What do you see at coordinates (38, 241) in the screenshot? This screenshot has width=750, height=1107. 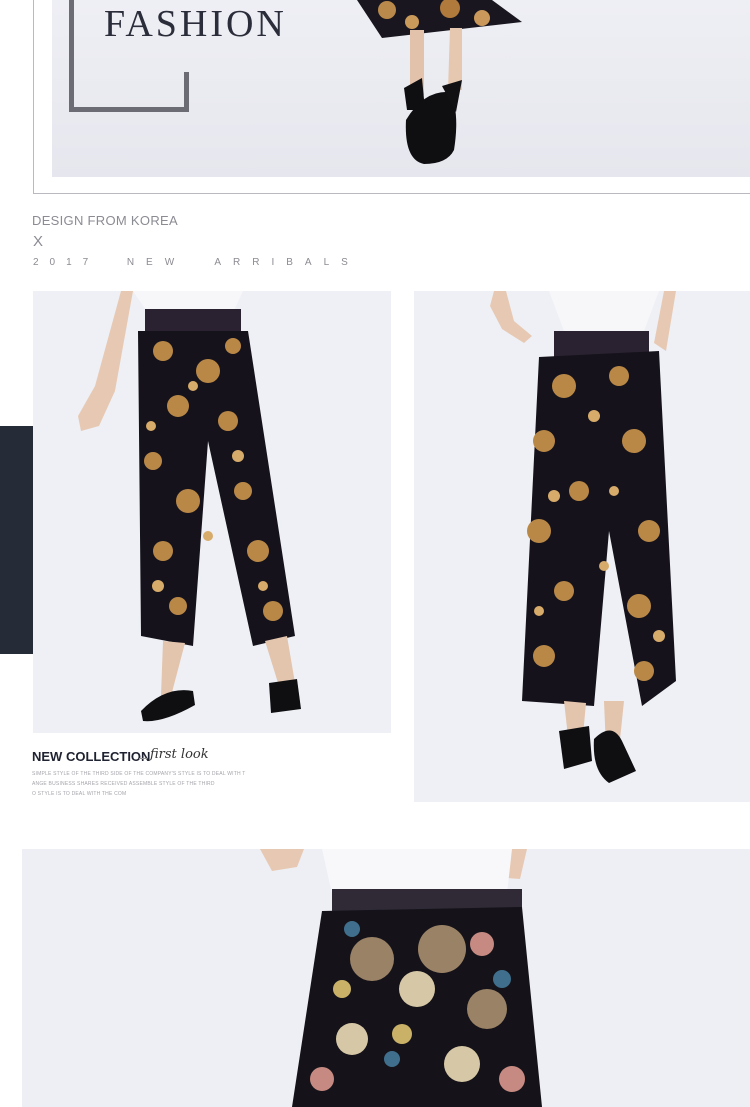 I see `tagline-x-mark: X` at bounding box center [38, 241].